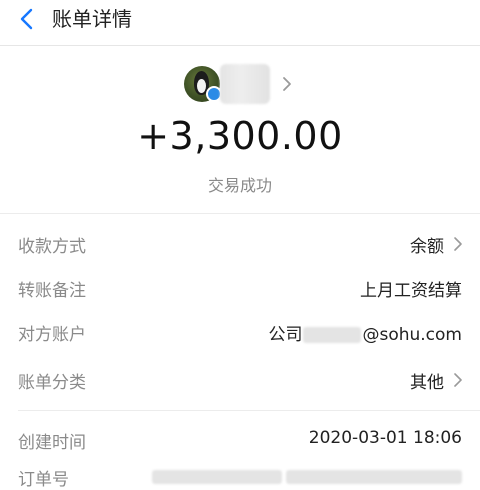 This screenshot has width=480, height=490. Describe the element at coordinates (52, 383) in the screenshot. I see `detail-label: 账单分类` at that location.